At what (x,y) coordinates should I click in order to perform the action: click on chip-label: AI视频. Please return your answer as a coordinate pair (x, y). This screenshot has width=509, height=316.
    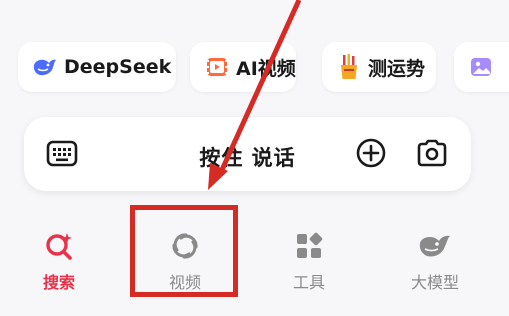
    Looking at the image, I should click on (266, 68).